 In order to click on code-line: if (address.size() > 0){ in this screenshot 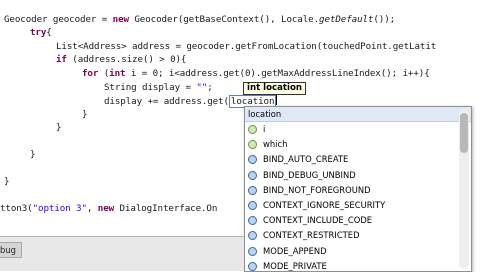, I will do `click(121, 60)`.